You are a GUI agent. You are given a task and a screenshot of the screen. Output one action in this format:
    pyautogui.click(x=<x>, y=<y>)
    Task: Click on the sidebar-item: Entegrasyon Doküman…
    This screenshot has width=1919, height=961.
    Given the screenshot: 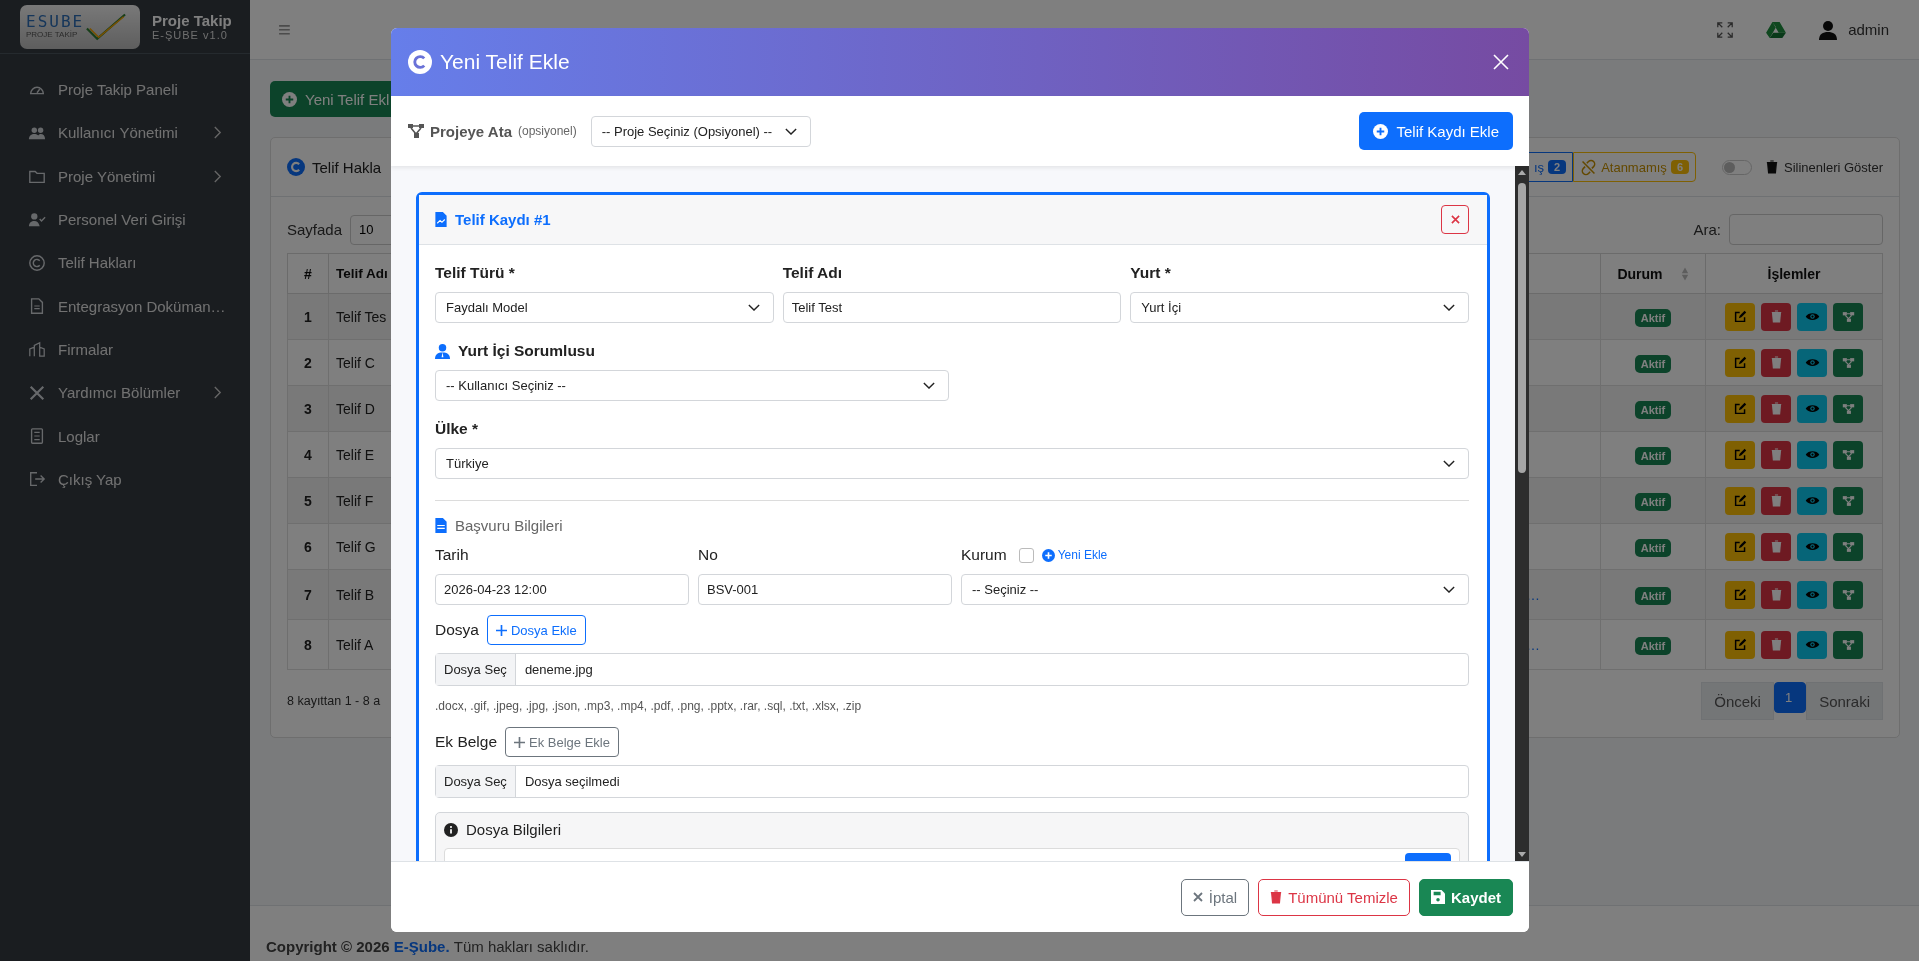 What is the action you would take?
    pyautogui.click(x=125, y=306)
    